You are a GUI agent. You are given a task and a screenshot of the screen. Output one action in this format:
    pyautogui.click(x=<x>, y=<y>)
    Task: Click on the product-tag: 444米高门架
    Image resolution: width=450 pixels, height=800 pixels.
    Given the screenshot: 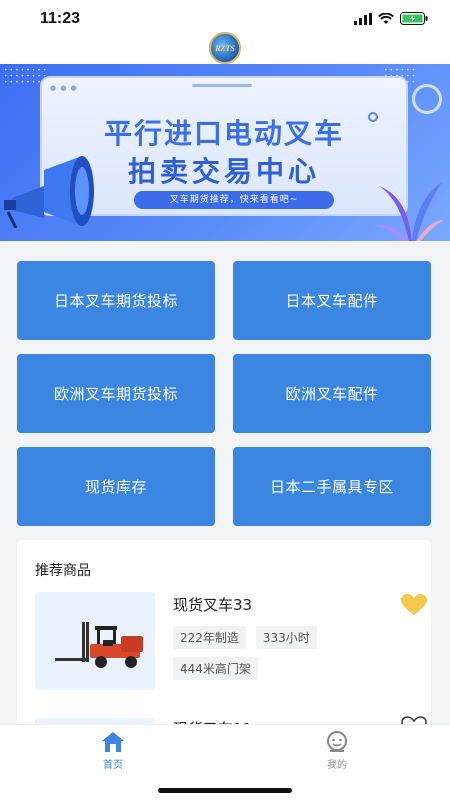 What is the action you would take?
    pyautogui.click(x=215, y=668)
    